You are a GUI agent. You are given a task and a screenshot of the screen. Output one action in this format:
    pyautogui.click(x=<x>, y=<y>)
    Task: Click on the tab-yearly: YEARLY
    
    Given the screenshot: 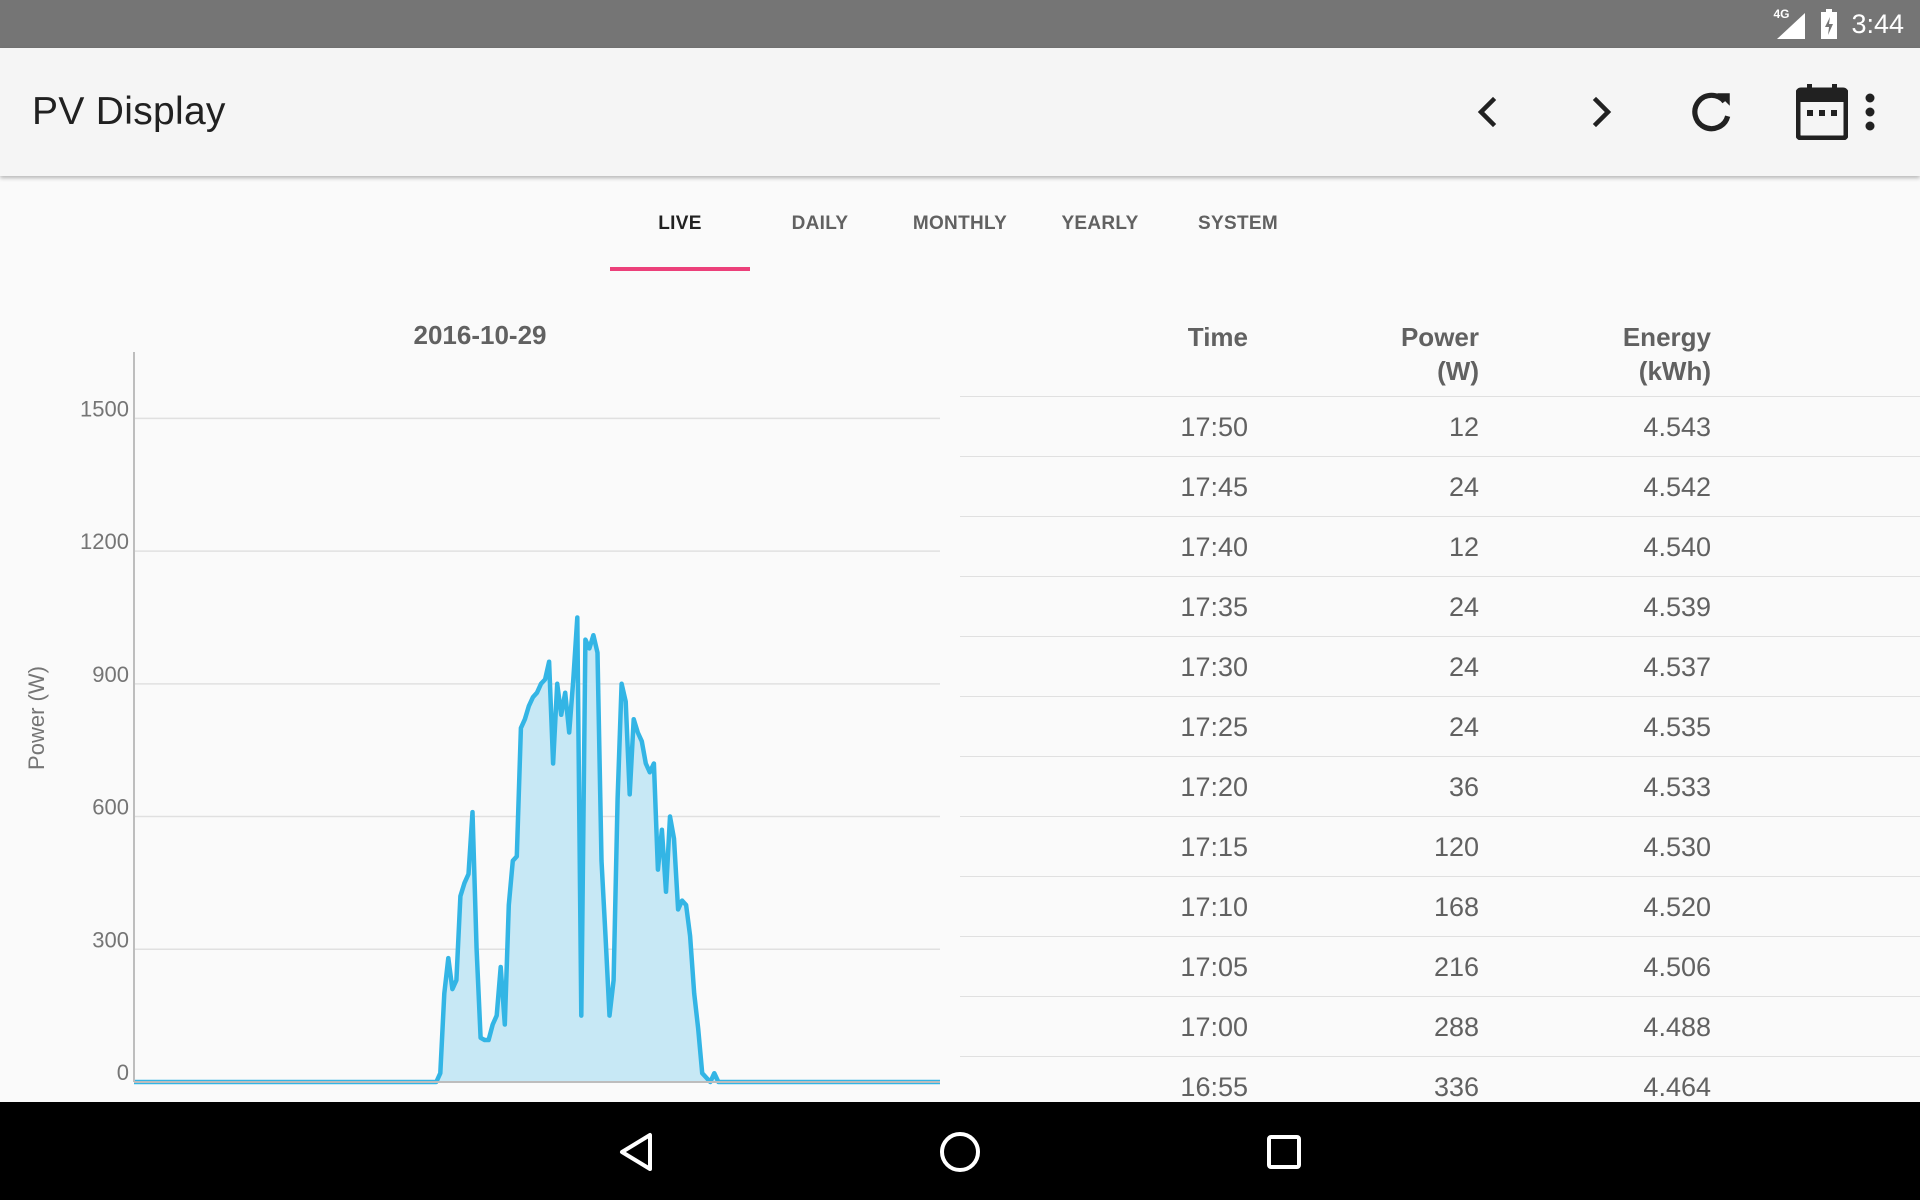 What is the action you would take?
    pyautogui.click(x=1100, y=224)
    